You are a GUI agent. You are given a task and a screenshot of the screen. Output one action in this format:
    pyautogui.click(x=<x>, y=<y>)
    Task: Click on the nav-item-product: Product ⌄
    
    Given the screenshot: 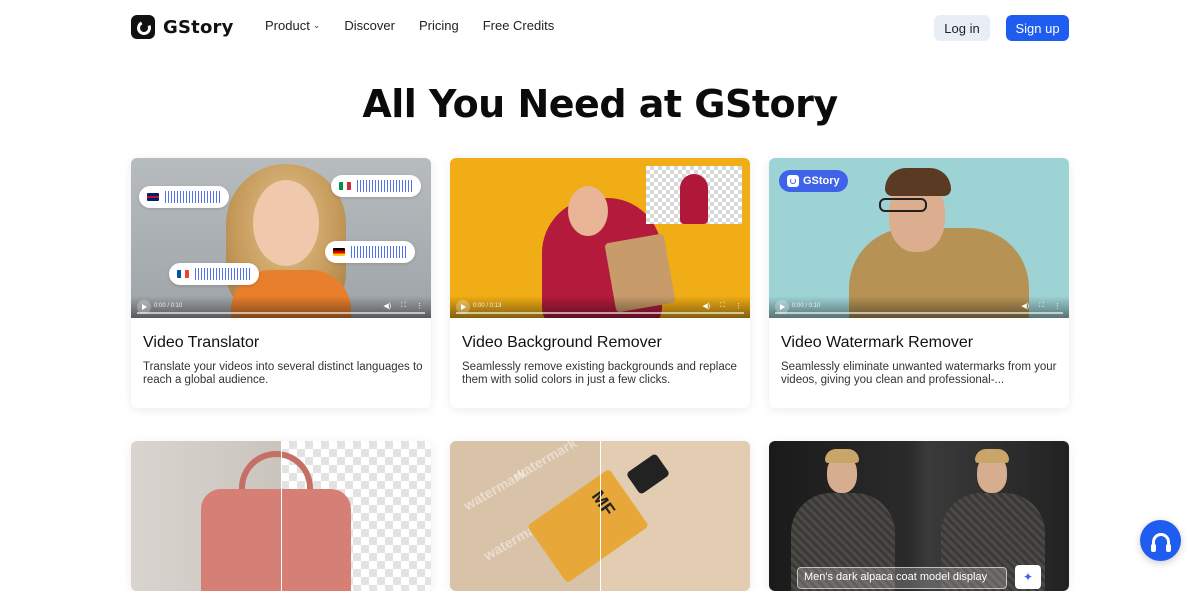 What is the action you would take?
    pyautogui.click(x=292, y=25)
    